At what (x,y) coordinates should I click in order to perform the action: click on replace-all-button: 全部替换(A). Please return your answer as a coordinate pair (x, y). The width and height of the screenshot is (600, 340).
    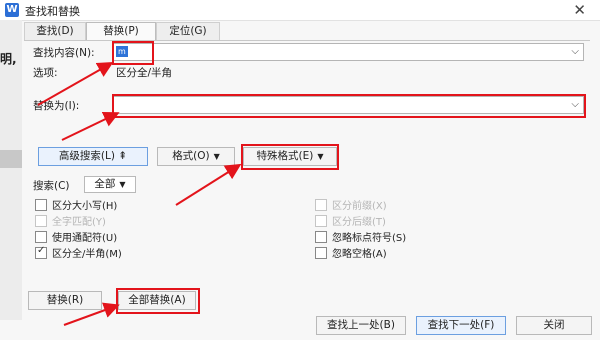
    Looking at the image, I should click on (157, 300).